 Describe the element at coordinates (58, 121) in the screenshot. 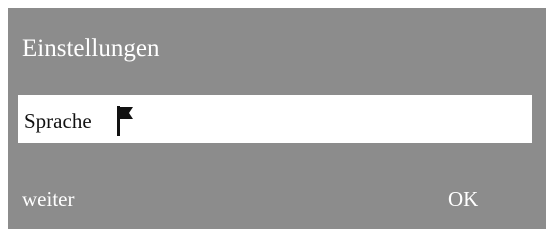

I see `language-label: Sprache` at that location.